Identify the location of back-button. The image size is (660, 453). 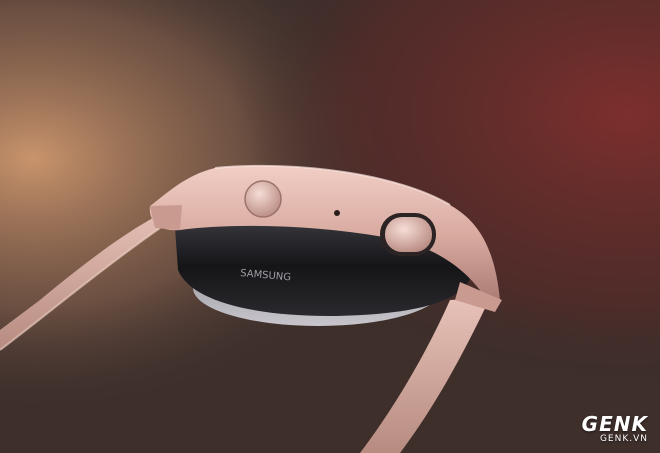
(408, 234).